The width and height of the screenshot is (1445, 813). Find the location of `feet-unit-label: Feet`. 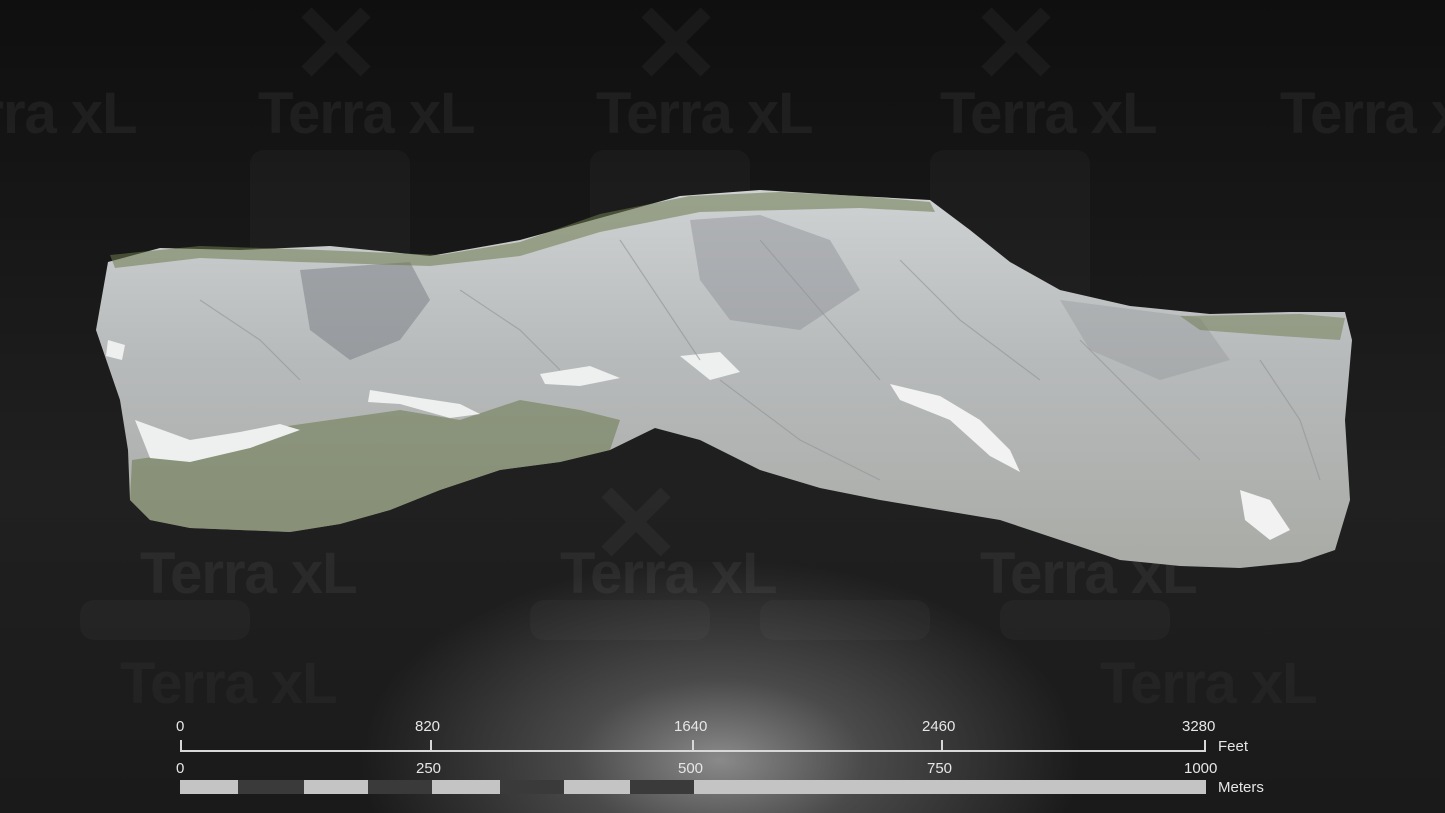

feet-unit-label: Feet is located at coordinates (1233, 746).